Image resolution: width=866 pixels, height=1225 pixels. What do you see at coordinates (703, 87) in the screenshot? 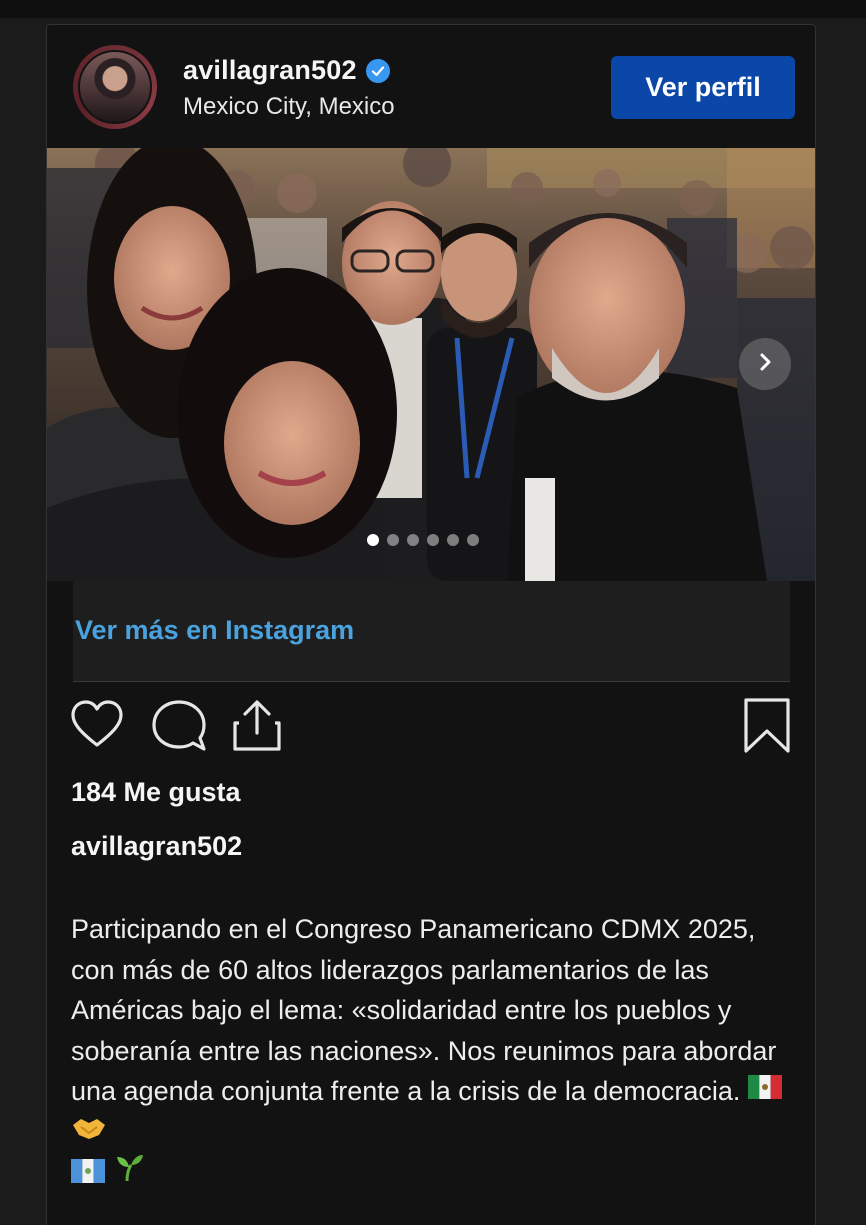
I see `view-profile-button: Ver perfil` at bounding box center [703, 87].